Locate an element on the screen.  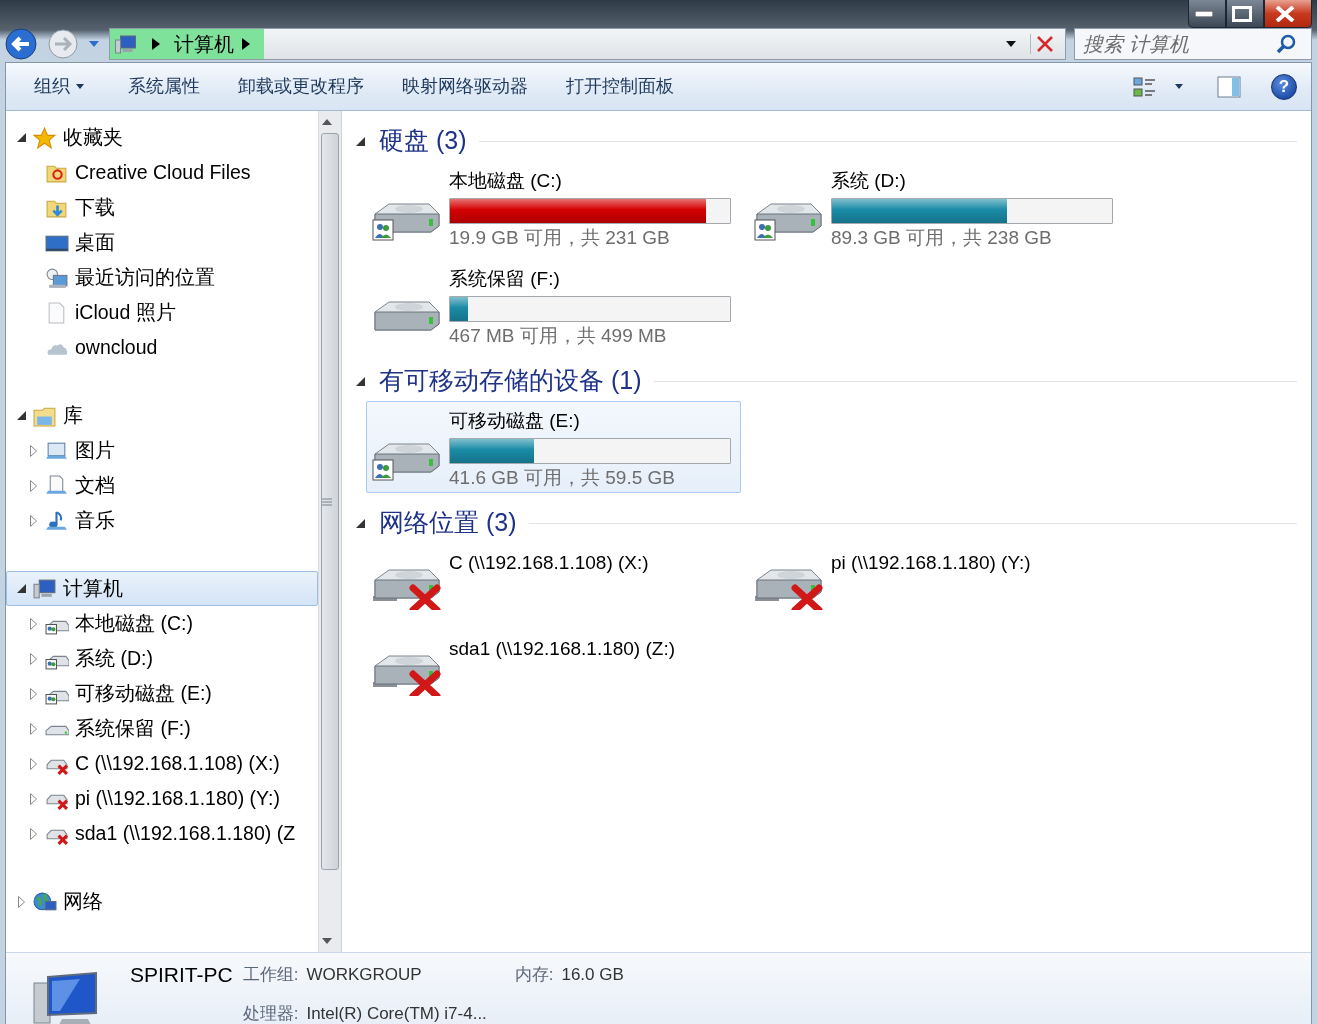
drive-tile: 本地磁盘 (C:) 19.9 GB 可用，共 231 GB is located at coordinates (553, 207).